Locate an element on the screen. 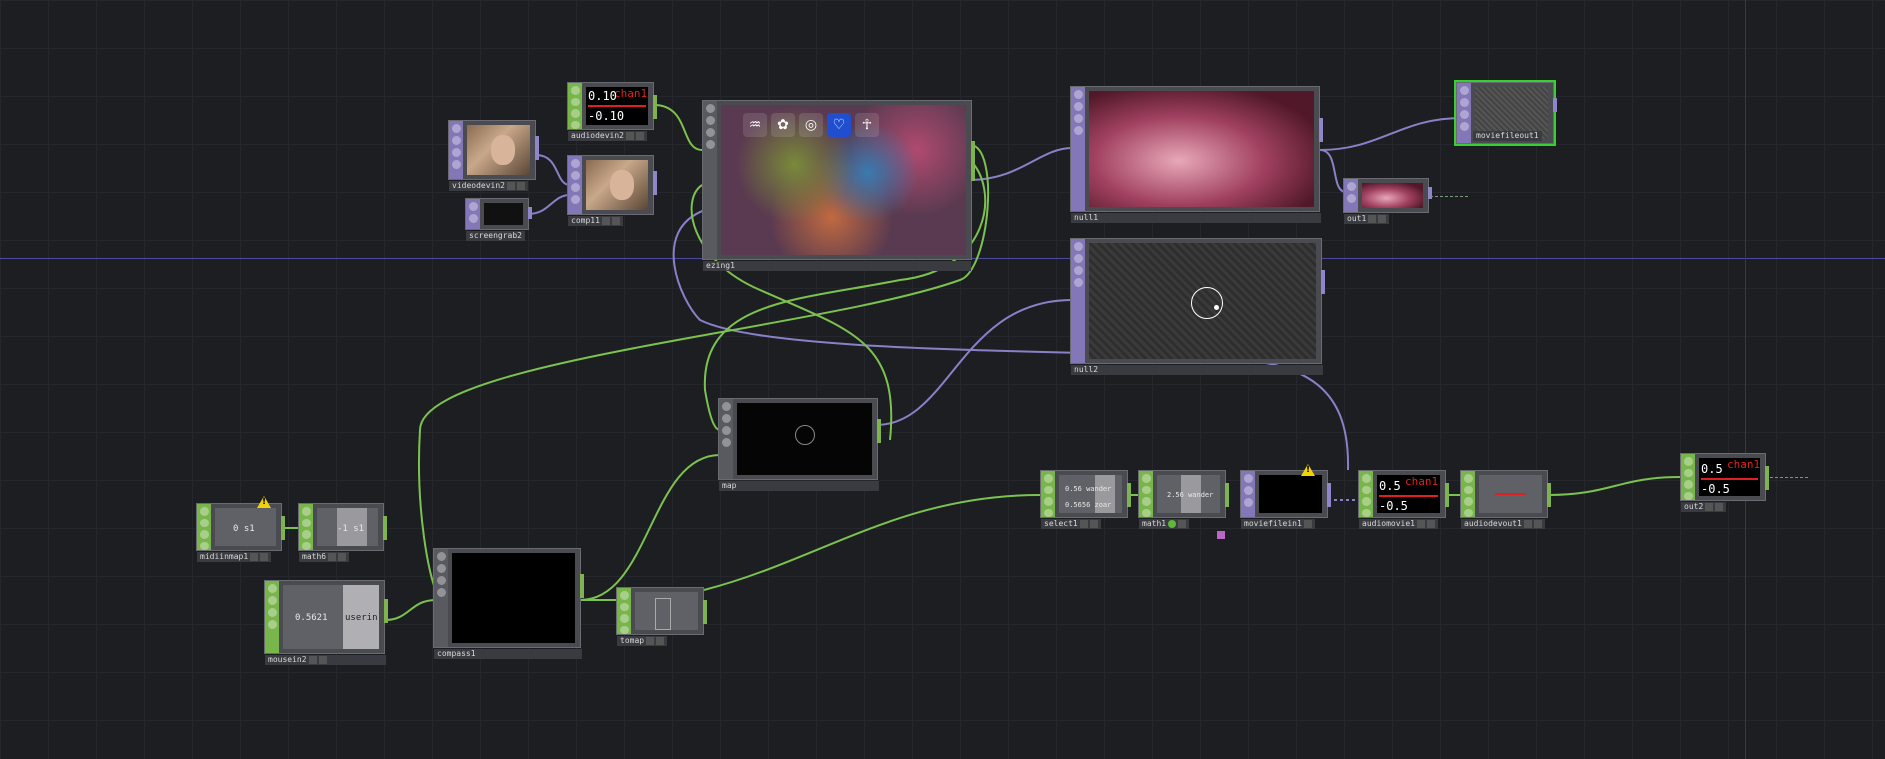  body-icon: ☥ is located at coordinates (867, 125).